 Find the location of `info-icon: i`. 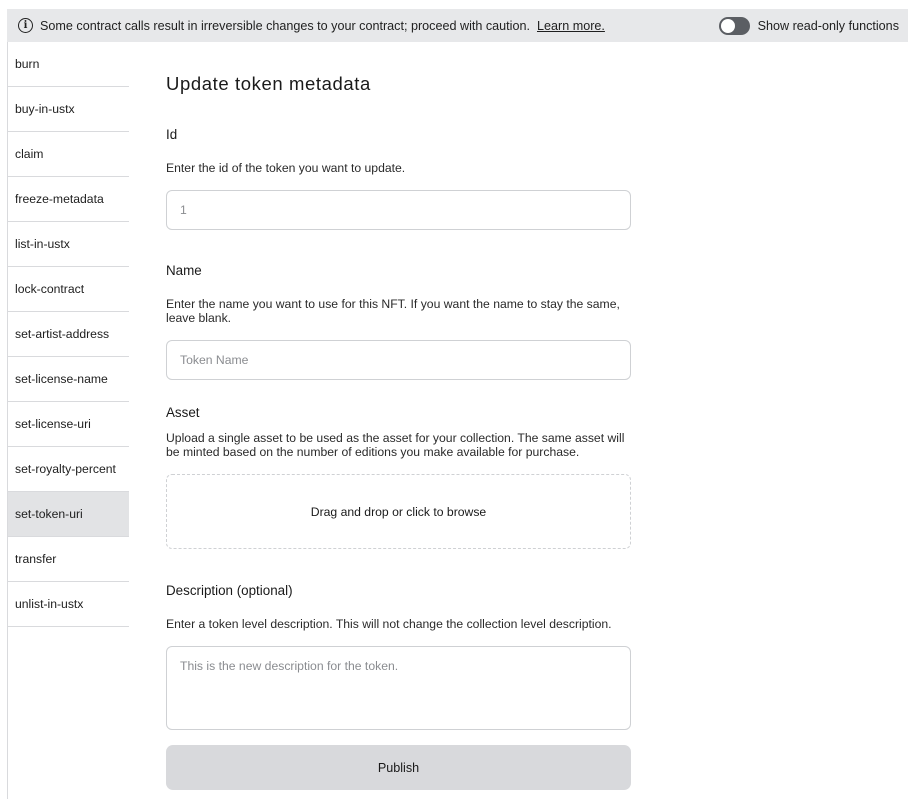

info-icon: i is located at coordinates (25, 25).